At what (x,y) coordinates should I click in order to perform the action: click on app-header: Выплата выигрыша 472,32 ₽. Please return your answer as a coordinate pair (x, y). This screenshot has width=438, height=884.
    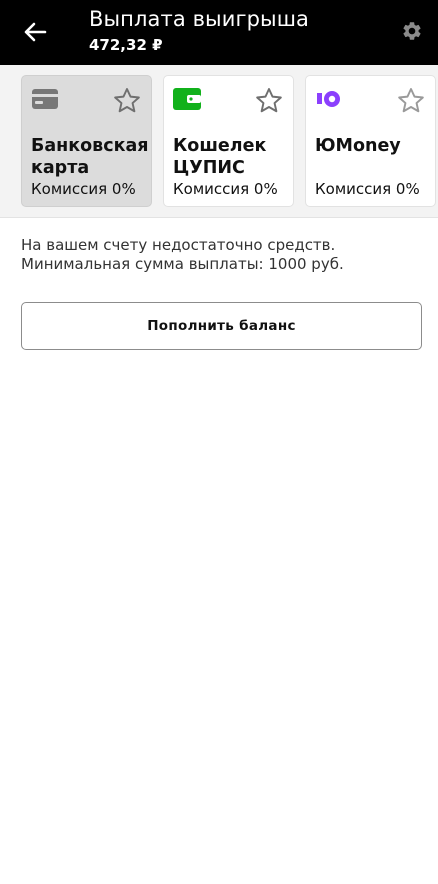
    Looking at the image, I should click on (219, 32).